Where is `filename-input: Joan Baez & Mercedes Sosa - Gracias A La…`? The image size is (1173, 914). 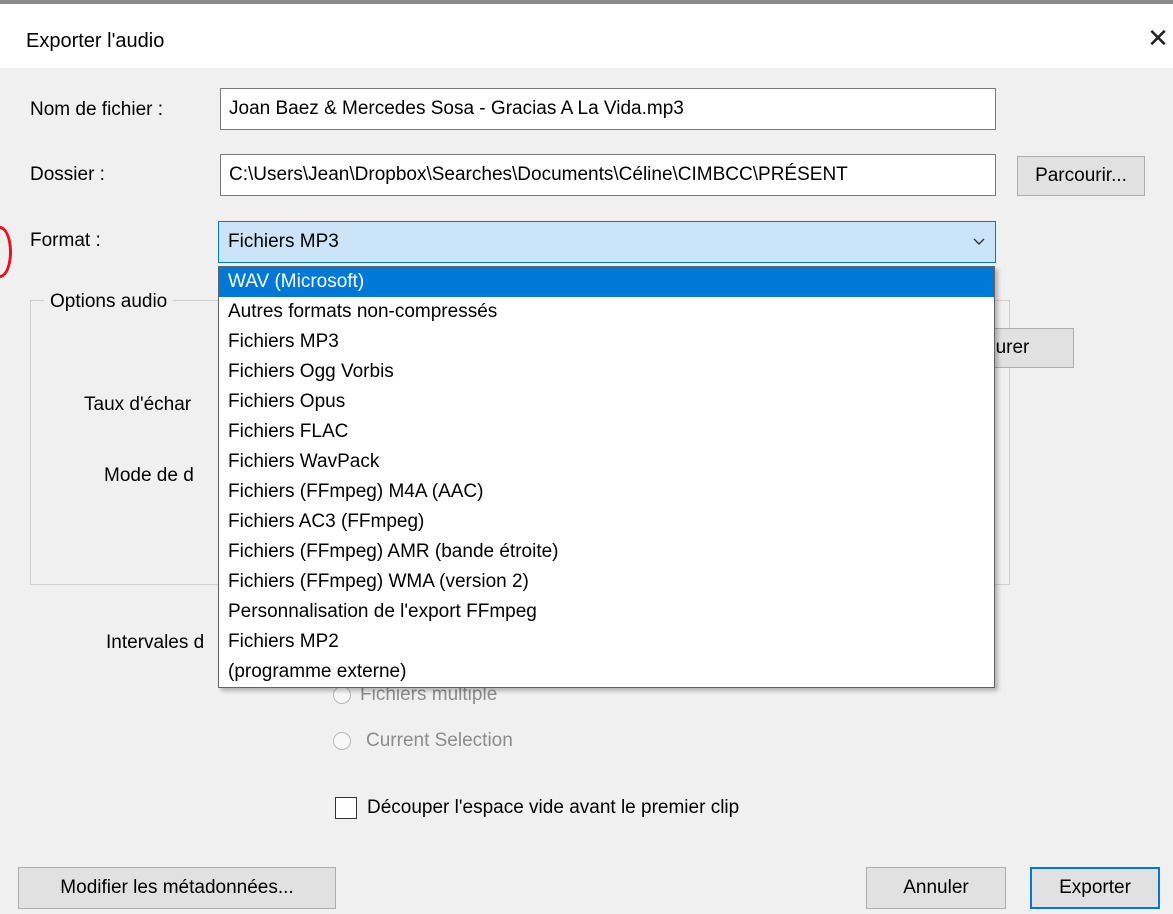
filename-input: Joan Baez & Mercedes Sosa - Gracias A La… is located at coordinates (608, 109).